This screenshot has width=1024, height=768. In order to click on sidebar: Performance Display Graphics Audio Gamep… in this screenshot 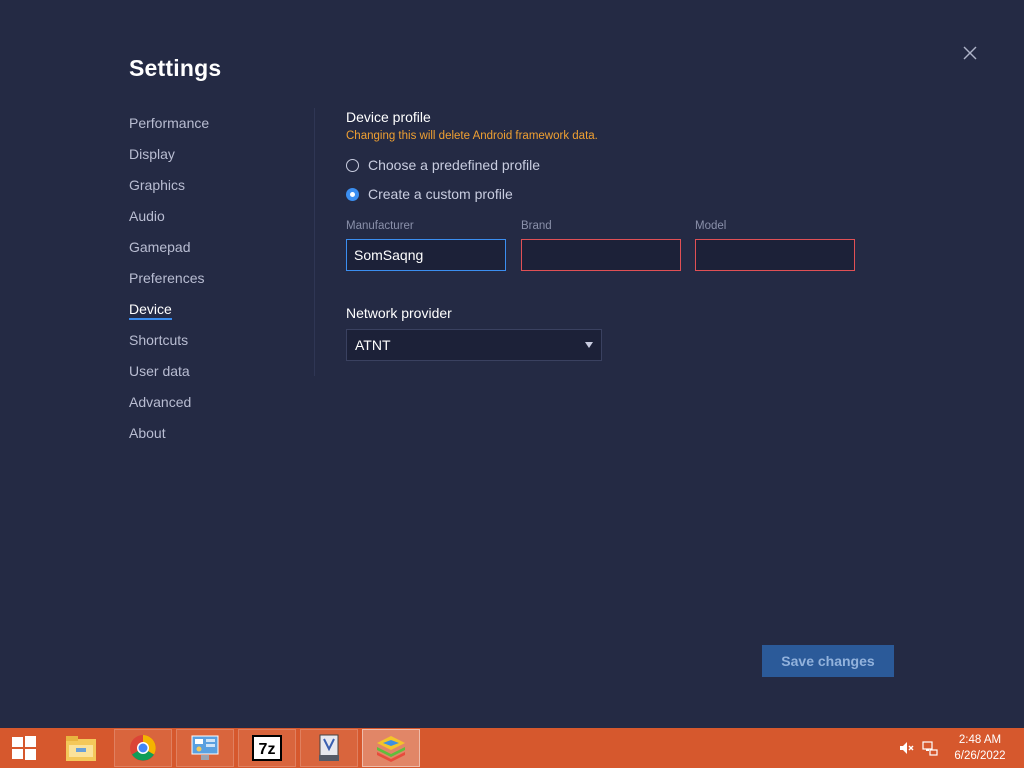, I will do `click(214, 282)`.